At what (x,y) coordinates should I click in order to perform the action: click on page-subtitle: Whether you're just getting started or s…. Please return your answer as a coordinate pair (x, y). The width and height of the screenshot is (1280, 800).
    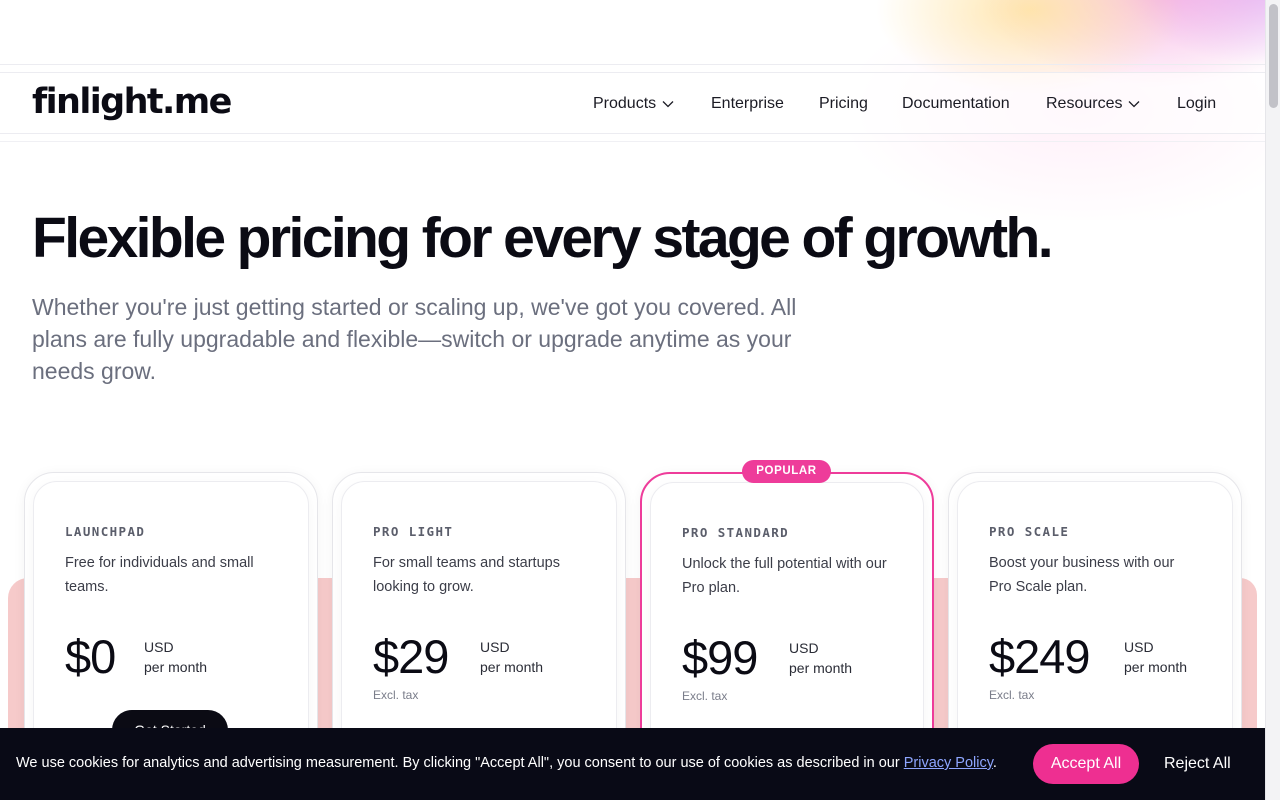
    Looking at the image, I should click on (414, 339).